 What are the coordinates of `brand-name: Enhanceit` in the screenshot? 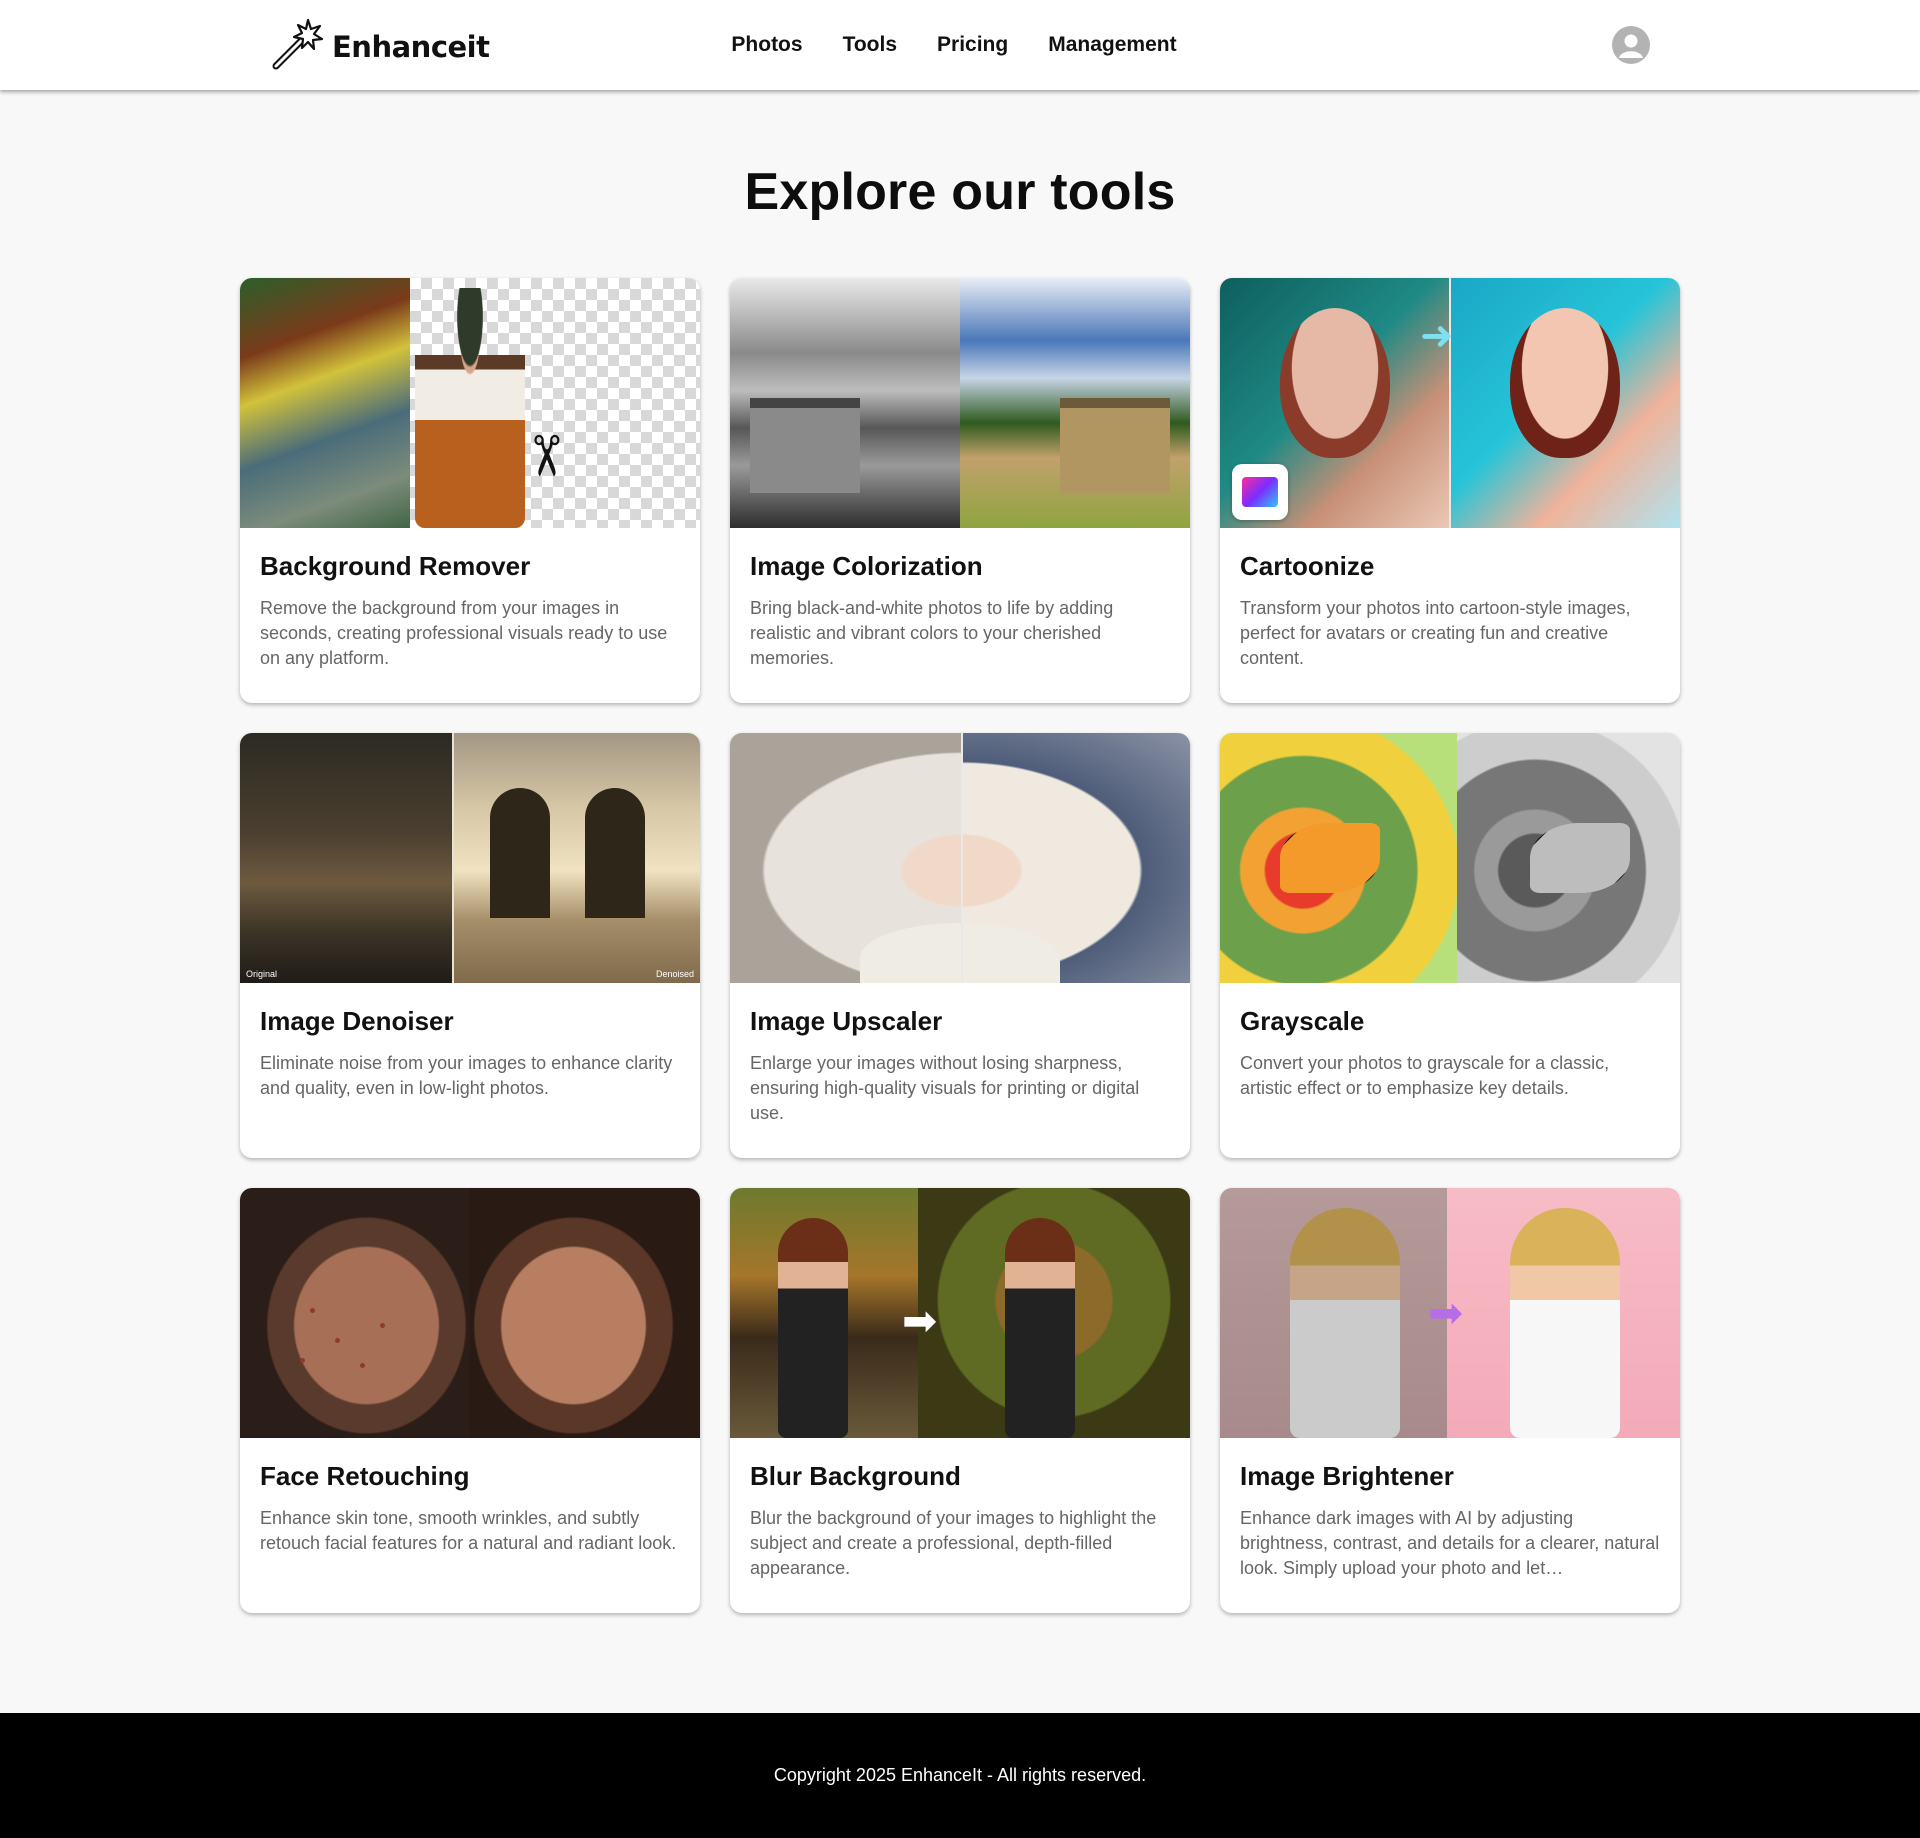 It's located at (411, 46).